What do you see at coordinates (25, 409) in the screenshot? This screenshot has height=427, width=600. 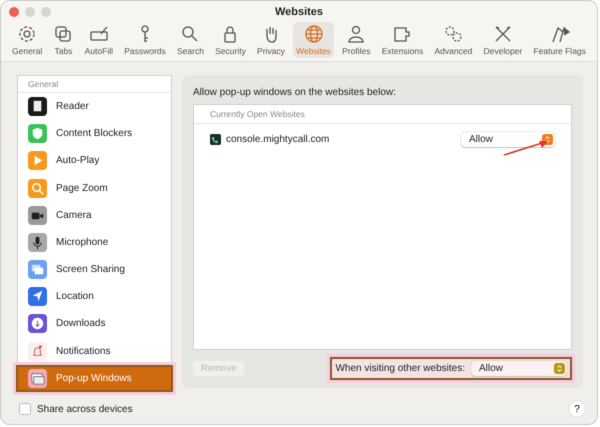 I see `checkbox` at bounding box center [25, 409].